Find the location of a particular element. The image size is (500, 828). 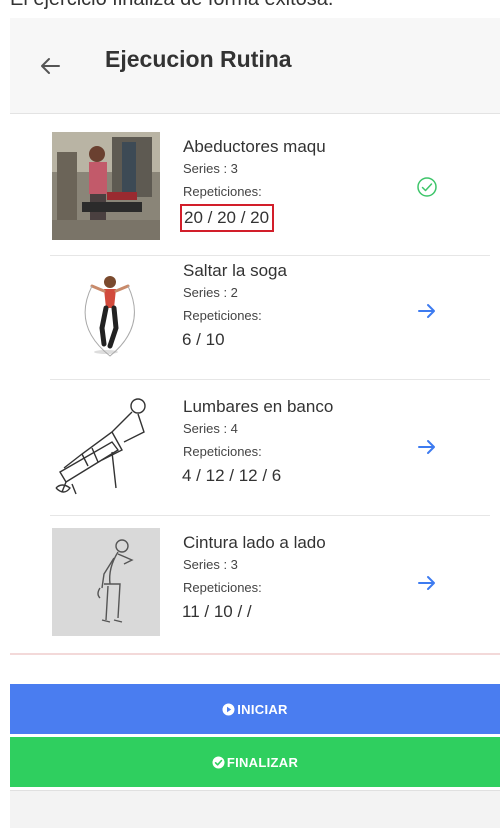

exercise-reps-value: 4 / 12 / 12 / 6 is located at coordinates (232, 475).